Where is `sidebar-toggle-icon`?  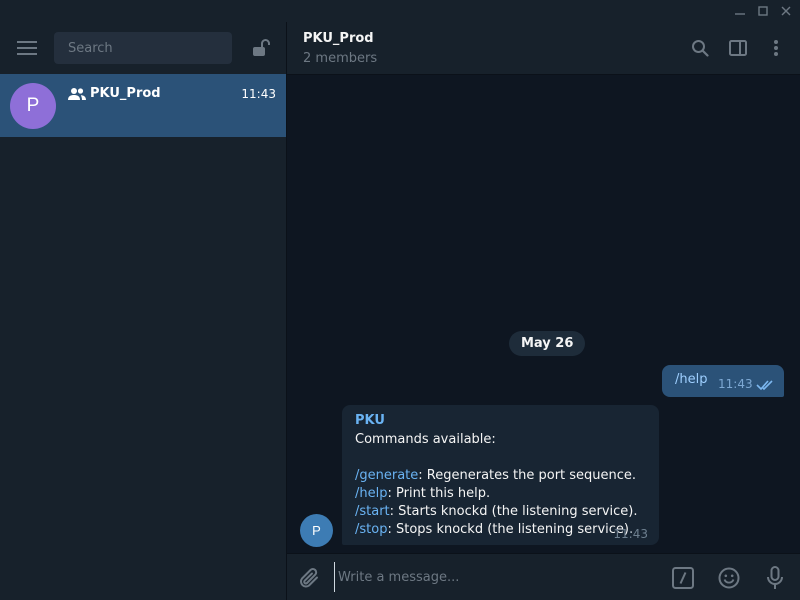 sidebar-toggle-icon is located at coordinates (738, 48).